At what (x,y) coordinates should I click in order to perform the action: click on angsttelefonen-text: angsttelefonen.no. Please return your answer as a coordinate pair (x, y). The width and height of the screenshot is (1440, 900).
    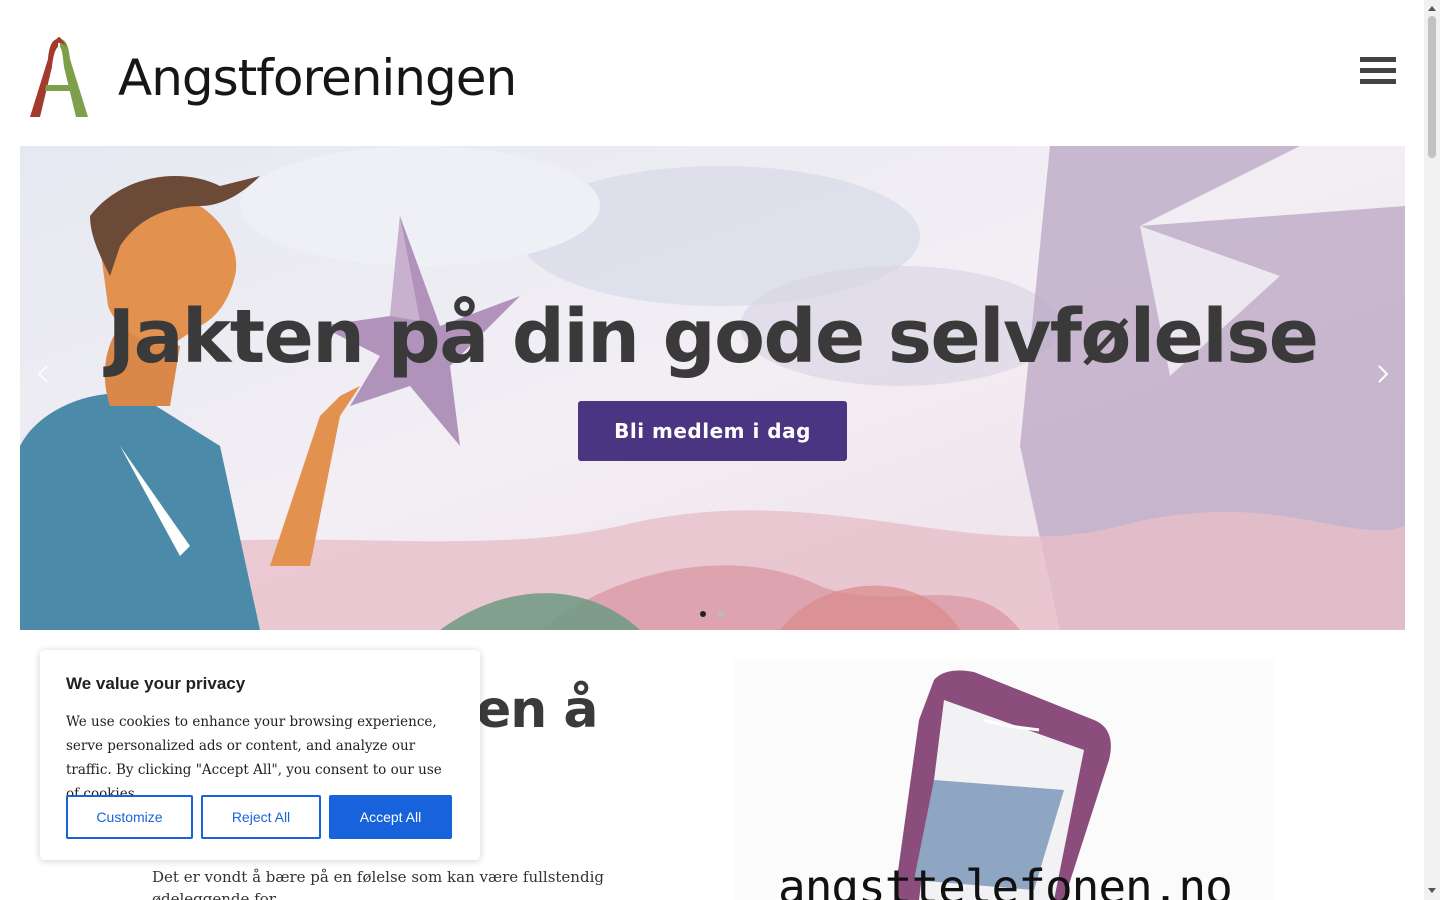
    Looking at the image, I should click on (1005, 880).